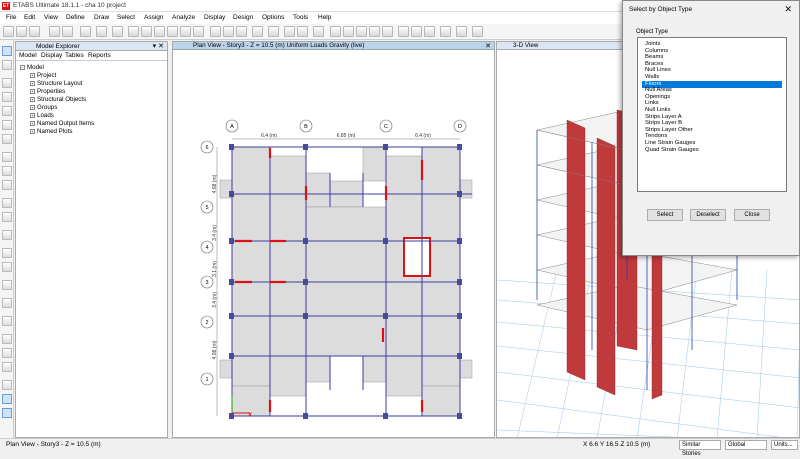  What do you see at coordinates (183, 17) in the screenshot?
I see `menu-analyze: Analyze` at bounding box center [183, 17].